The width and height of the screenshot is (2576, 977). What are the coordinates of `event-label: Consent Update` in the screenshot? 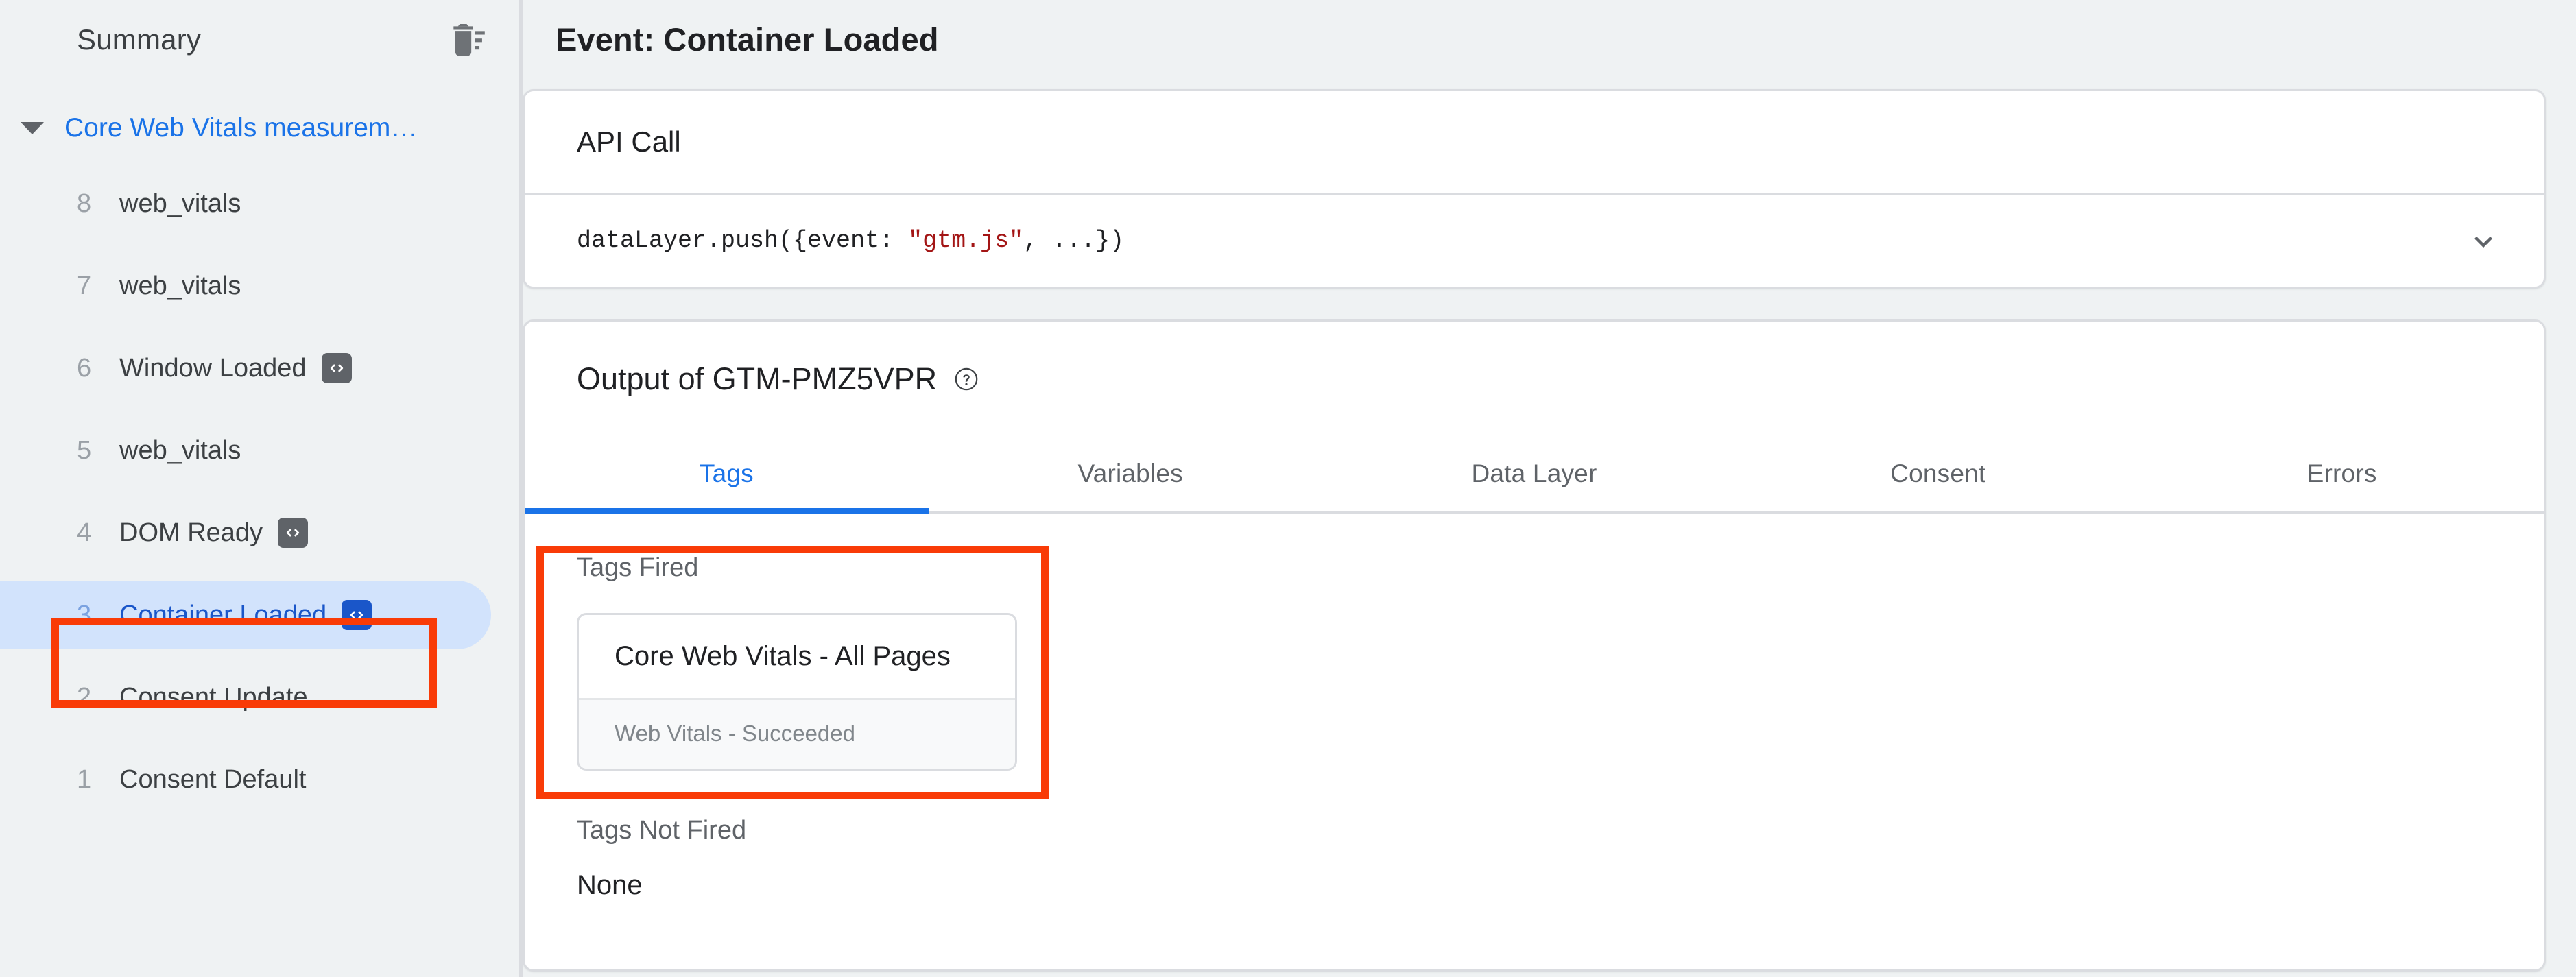 It's located at (213, 697).